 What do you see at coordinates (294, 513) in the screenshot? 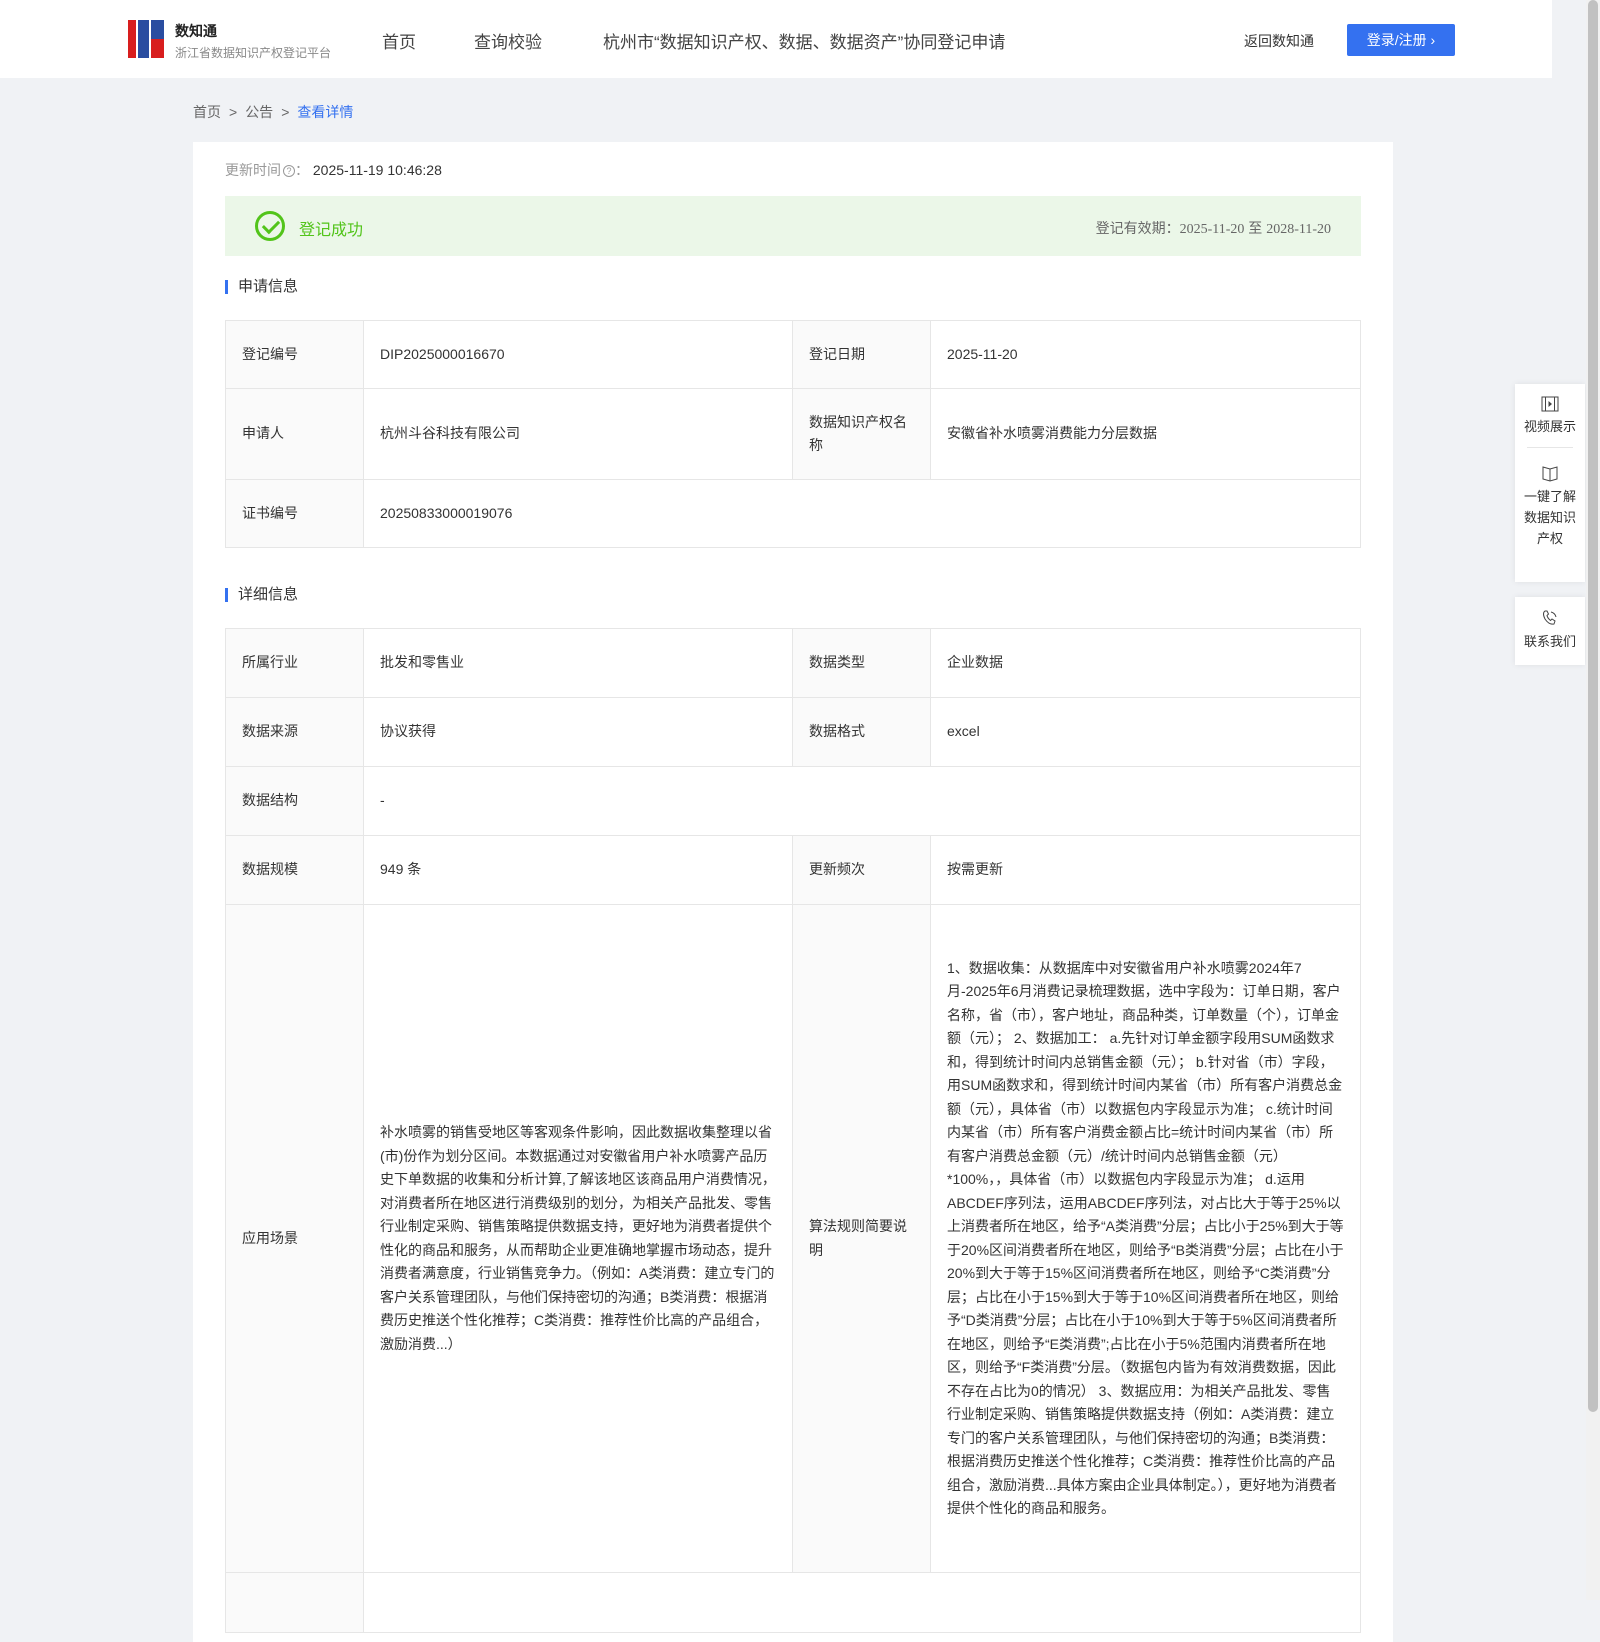
I see `cell-label: 证书编号` at bounding box center [294, 513].